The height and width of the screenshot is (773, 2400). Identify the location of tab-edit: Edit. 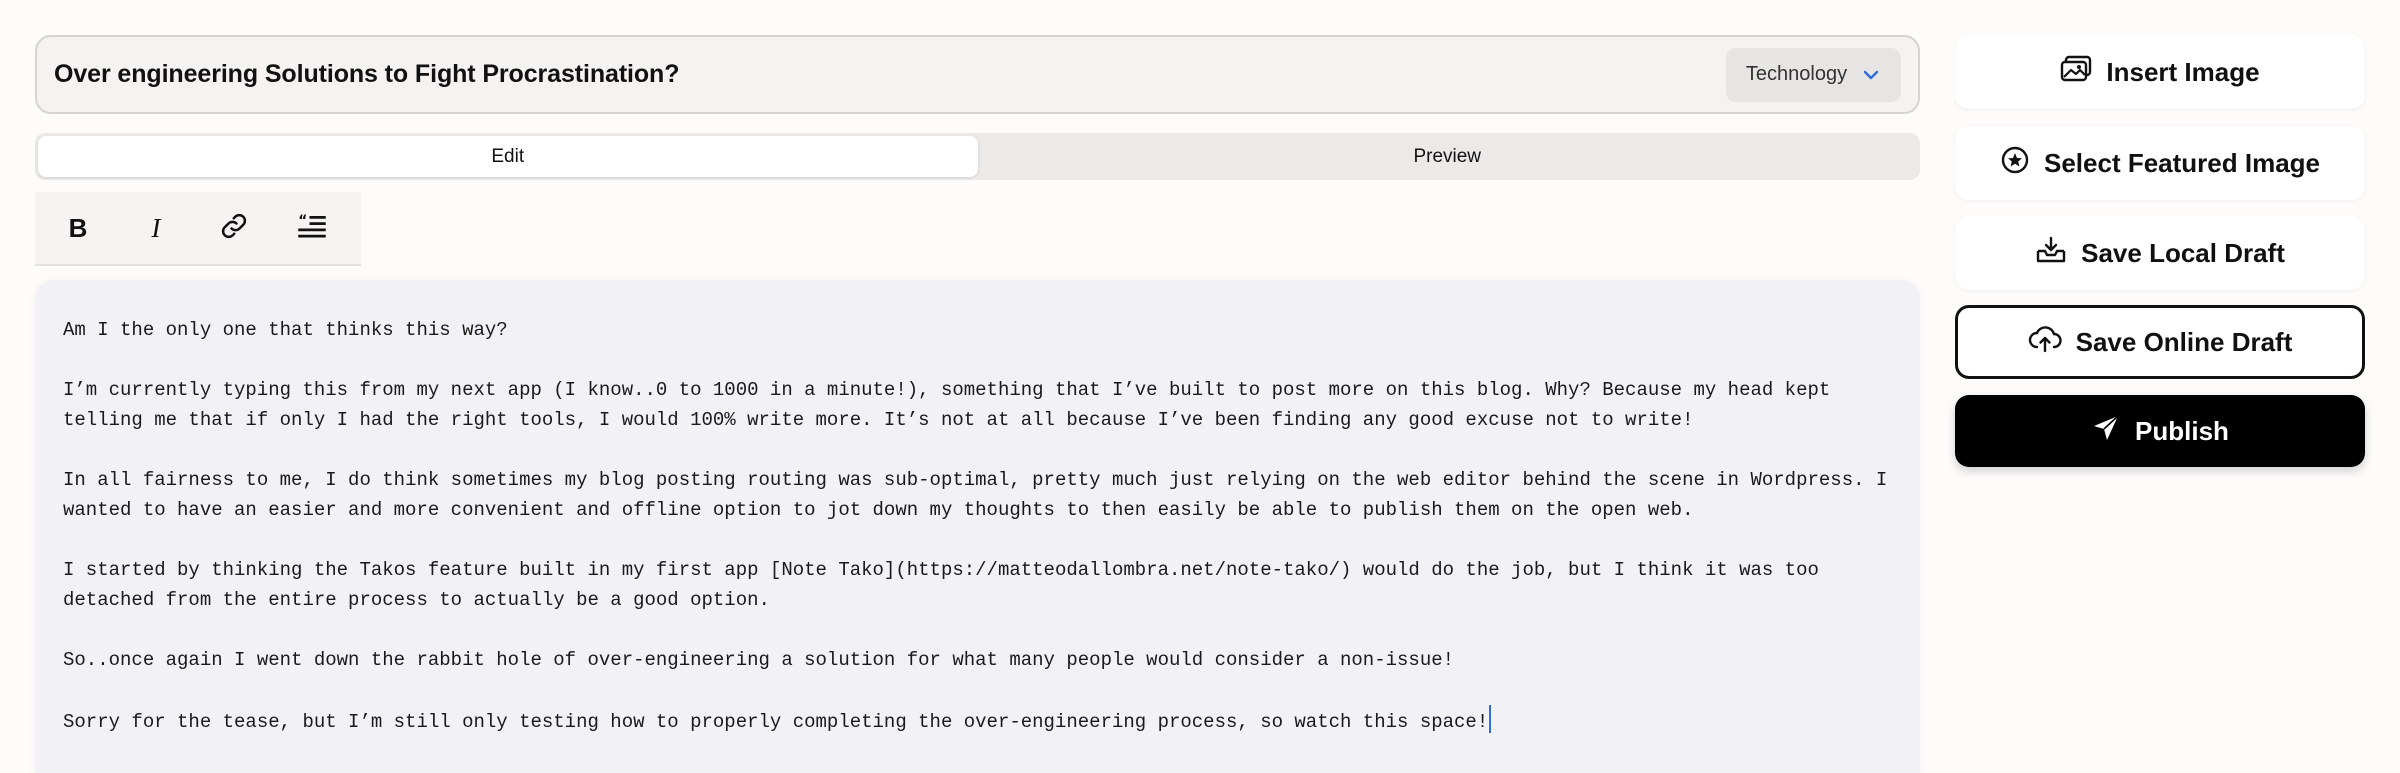
(508, 156).